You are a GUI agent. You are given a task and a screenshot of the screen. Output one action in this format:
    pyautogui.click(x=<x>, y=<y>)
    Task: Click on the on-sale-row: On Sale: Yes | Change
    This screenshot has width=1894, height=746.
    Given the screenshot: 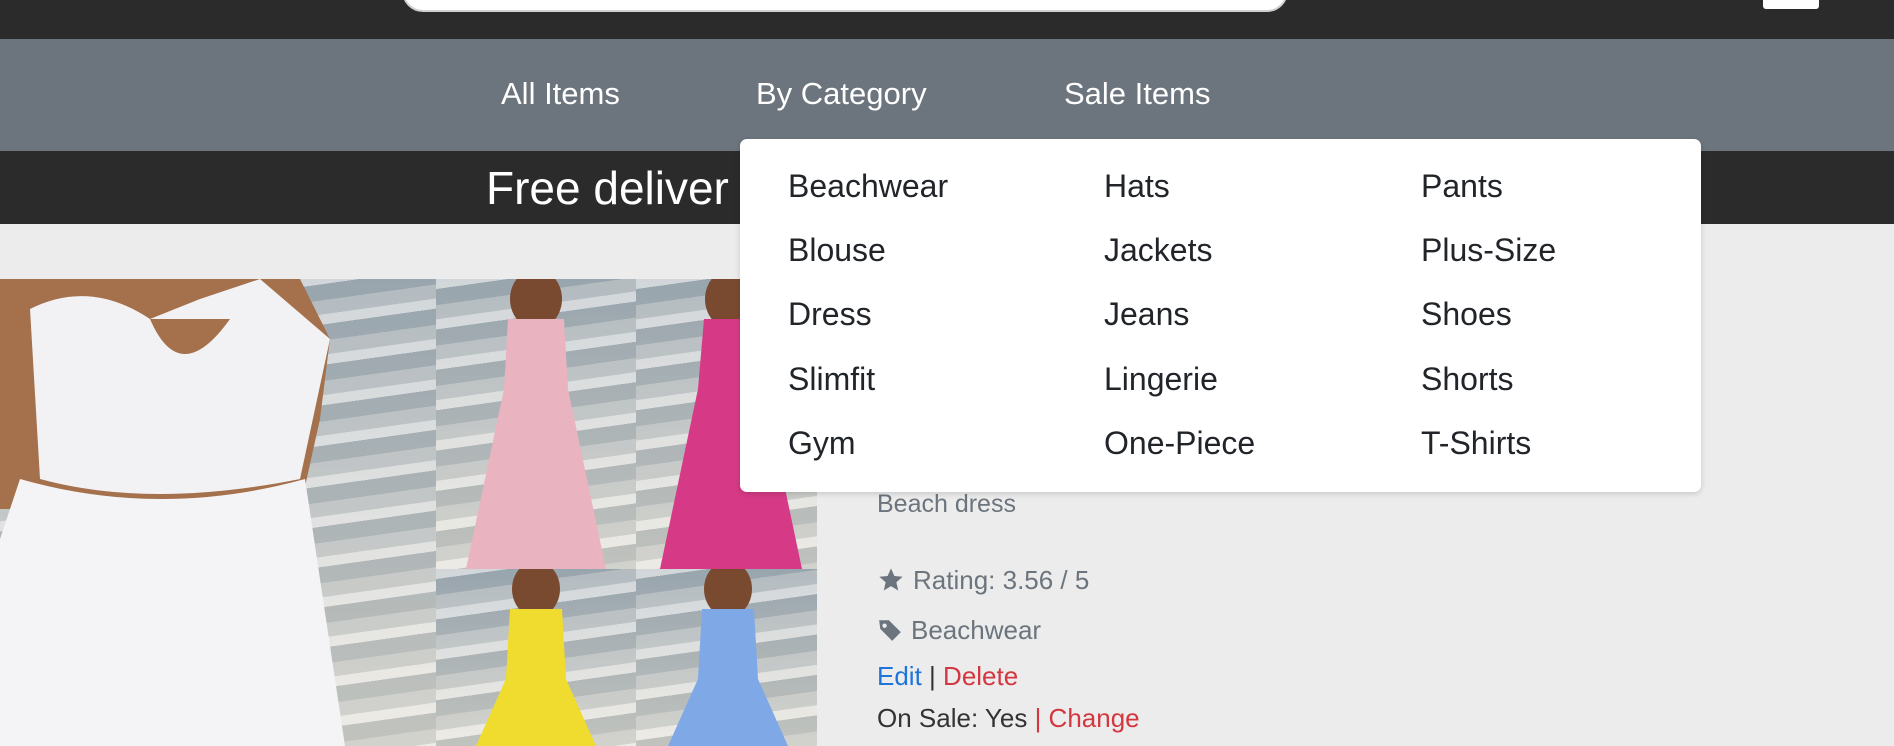 What is the action you would take?
    pyautogui.click(x=1008, y=718)
    